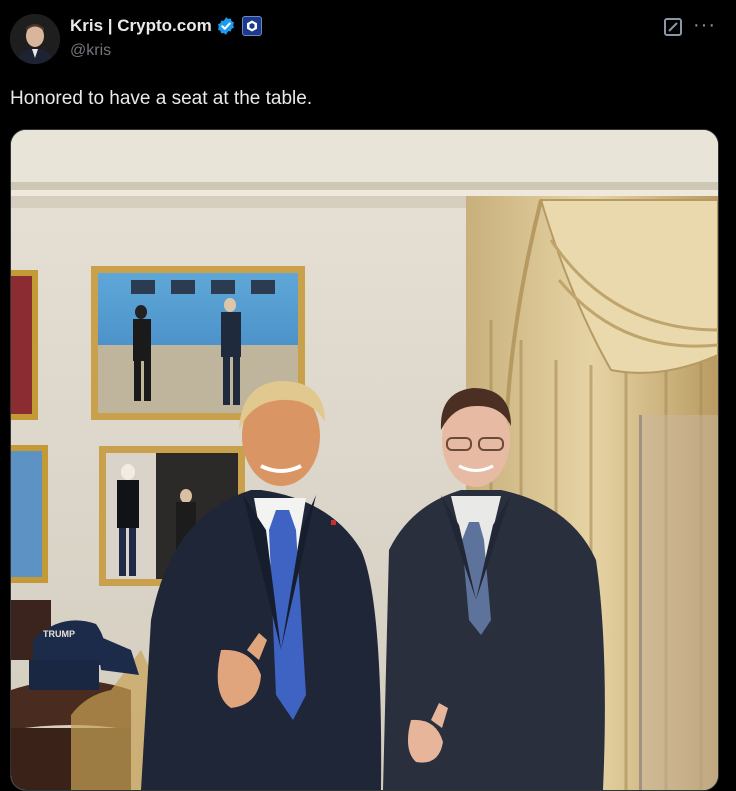 The height and width of the screenshot is (791, 736). What do you see at coordinates (141, 26) in the screenshot?
I see `author-display-name: Kris | Crypto.com` at bounding box center [141, 26].